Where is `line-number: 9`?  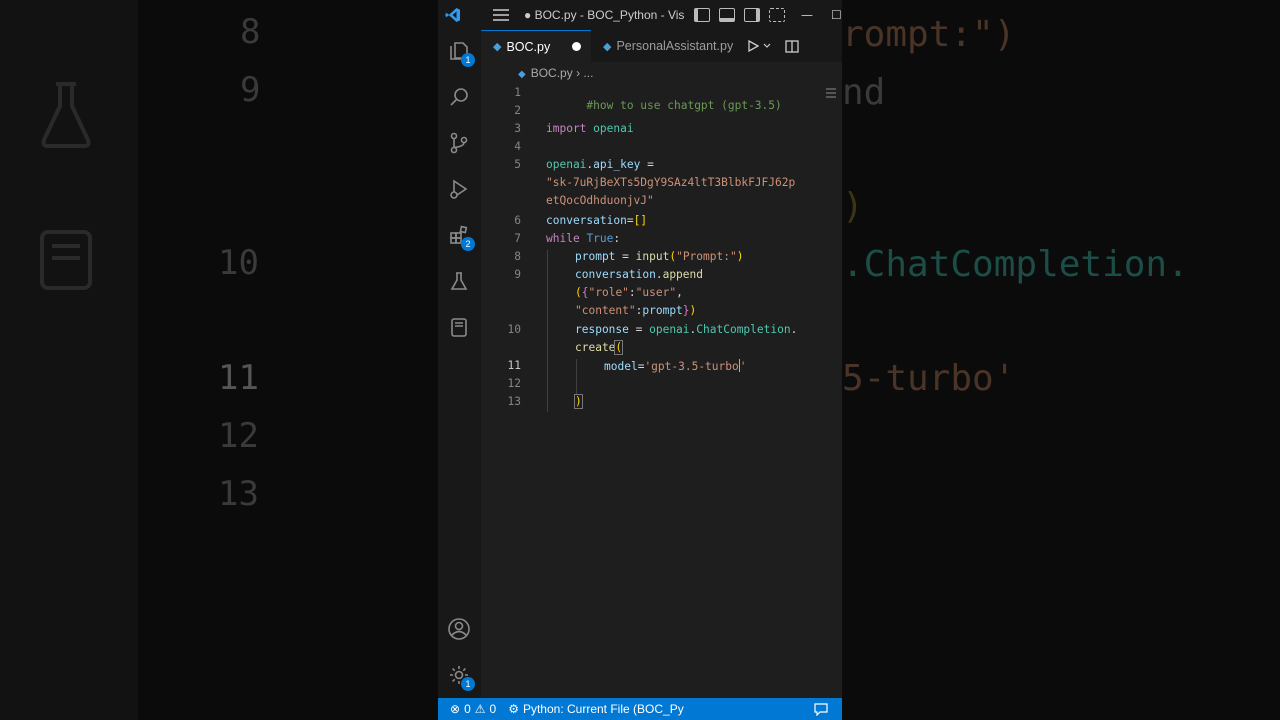 line-number: 9 is located at coordinates (517, 274).